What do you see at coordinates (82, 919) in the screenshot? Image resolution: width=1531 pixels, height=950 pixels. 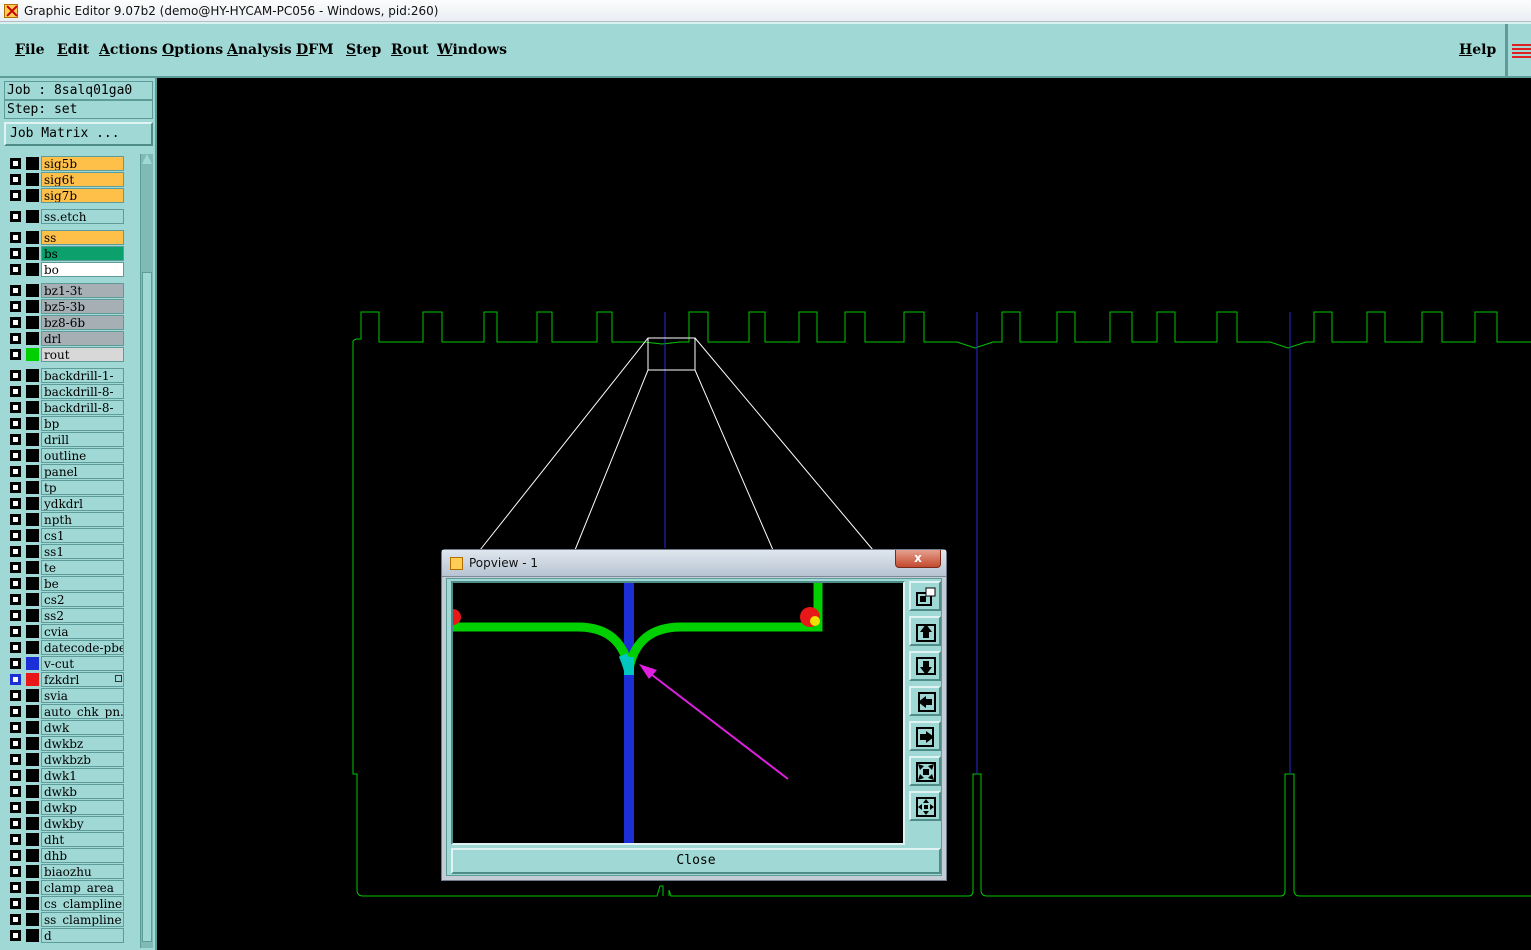 I see `layer-name: ss_clampline` at bounding box center [82, 919].